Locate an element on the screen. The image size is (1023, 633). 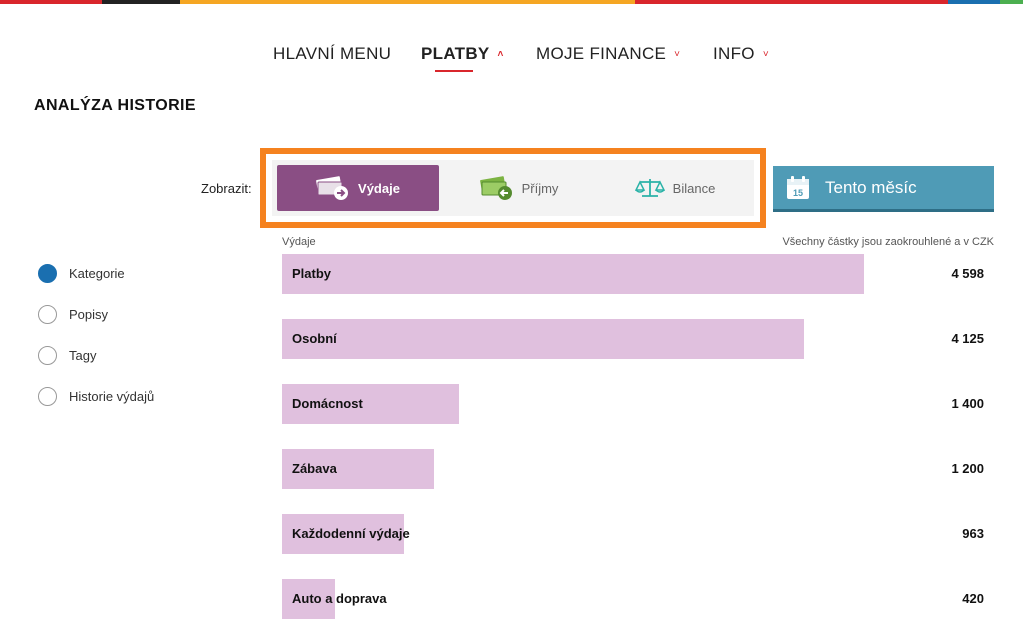
bar-label: Auto a doprava is located at coordinates (339, 598).